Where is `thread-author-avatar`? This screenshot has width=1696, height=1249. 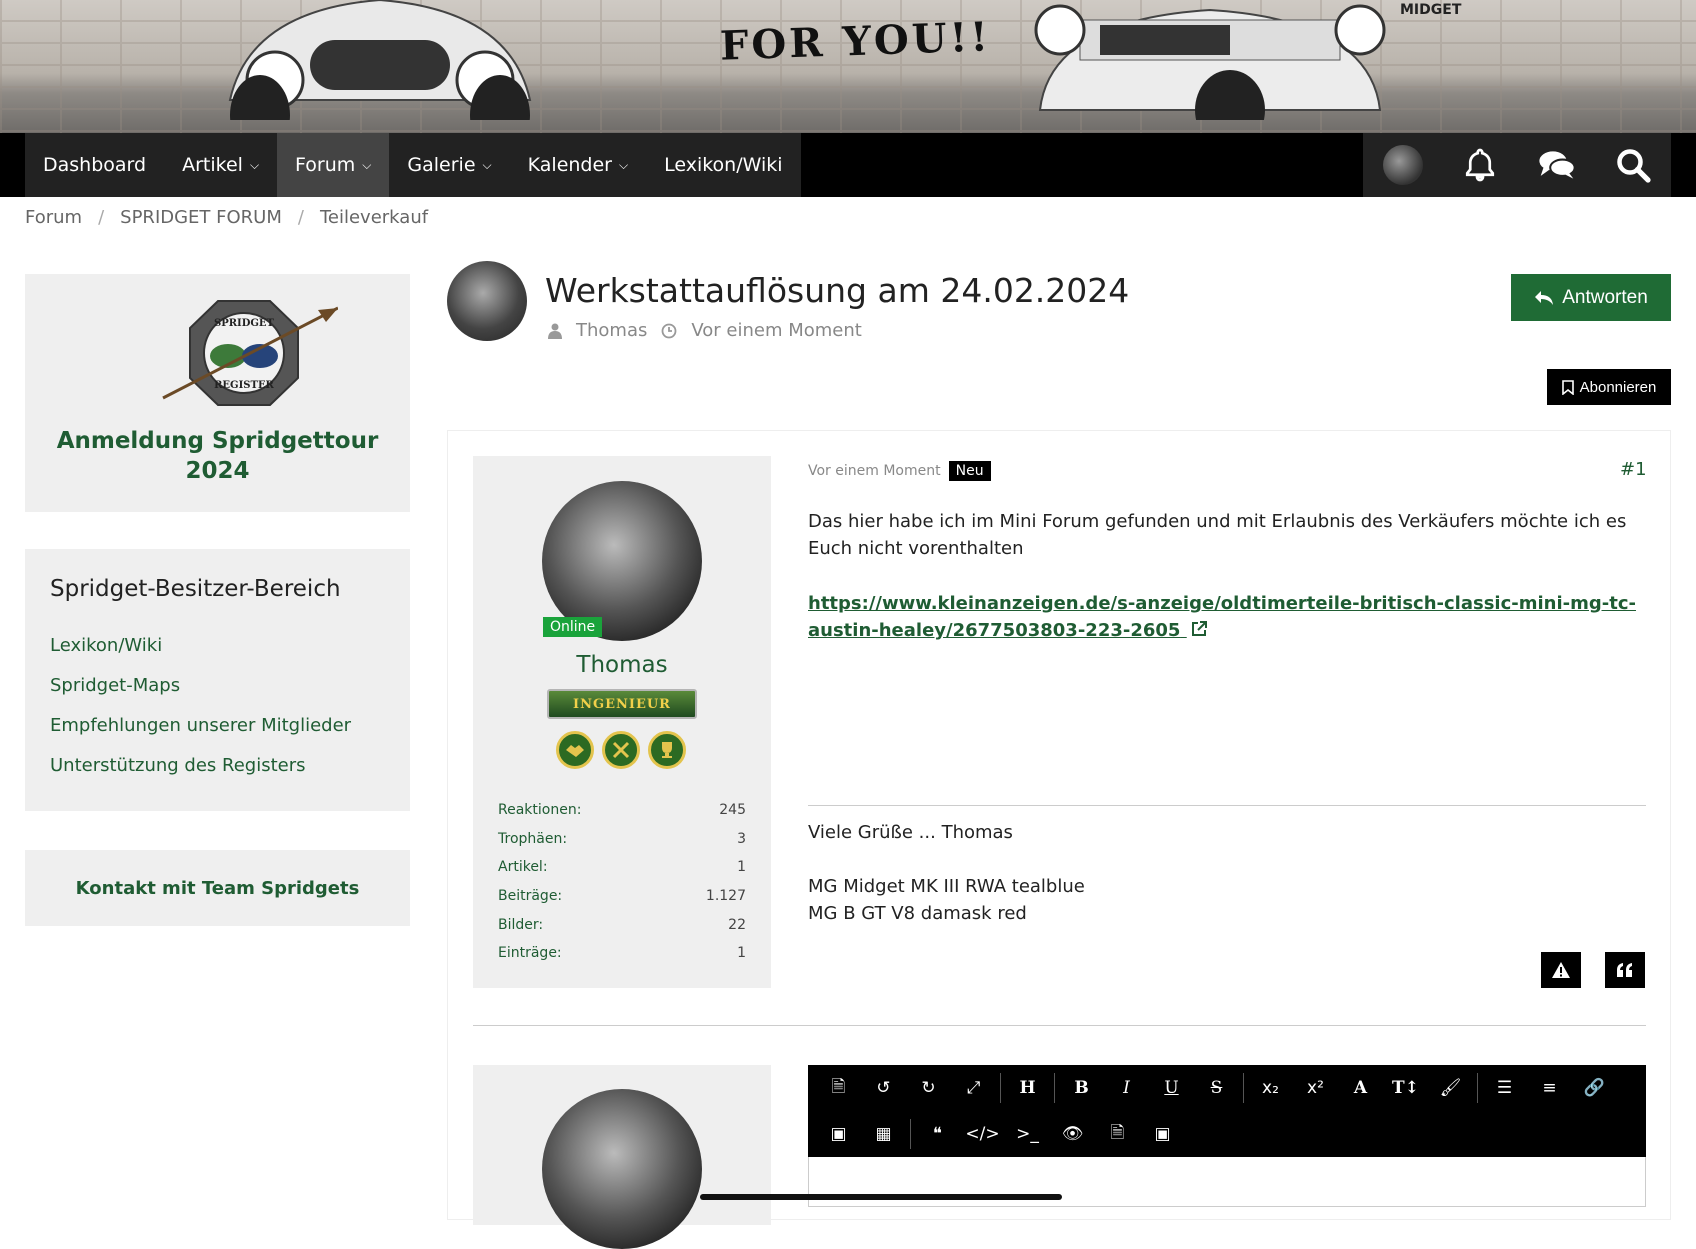
thread-author-avatar is located at coordinates (487, 301).